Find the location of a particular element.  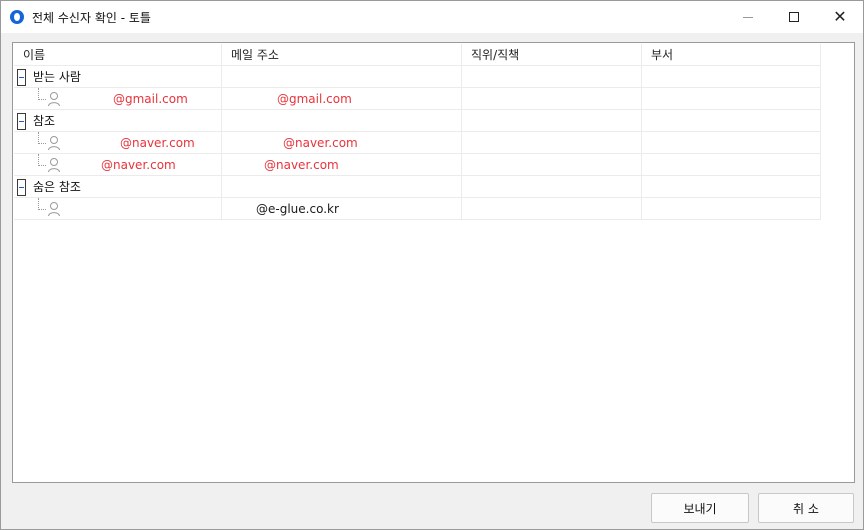

recipient-row: @e-glue.co.kr is located at coordinates (417, 209).